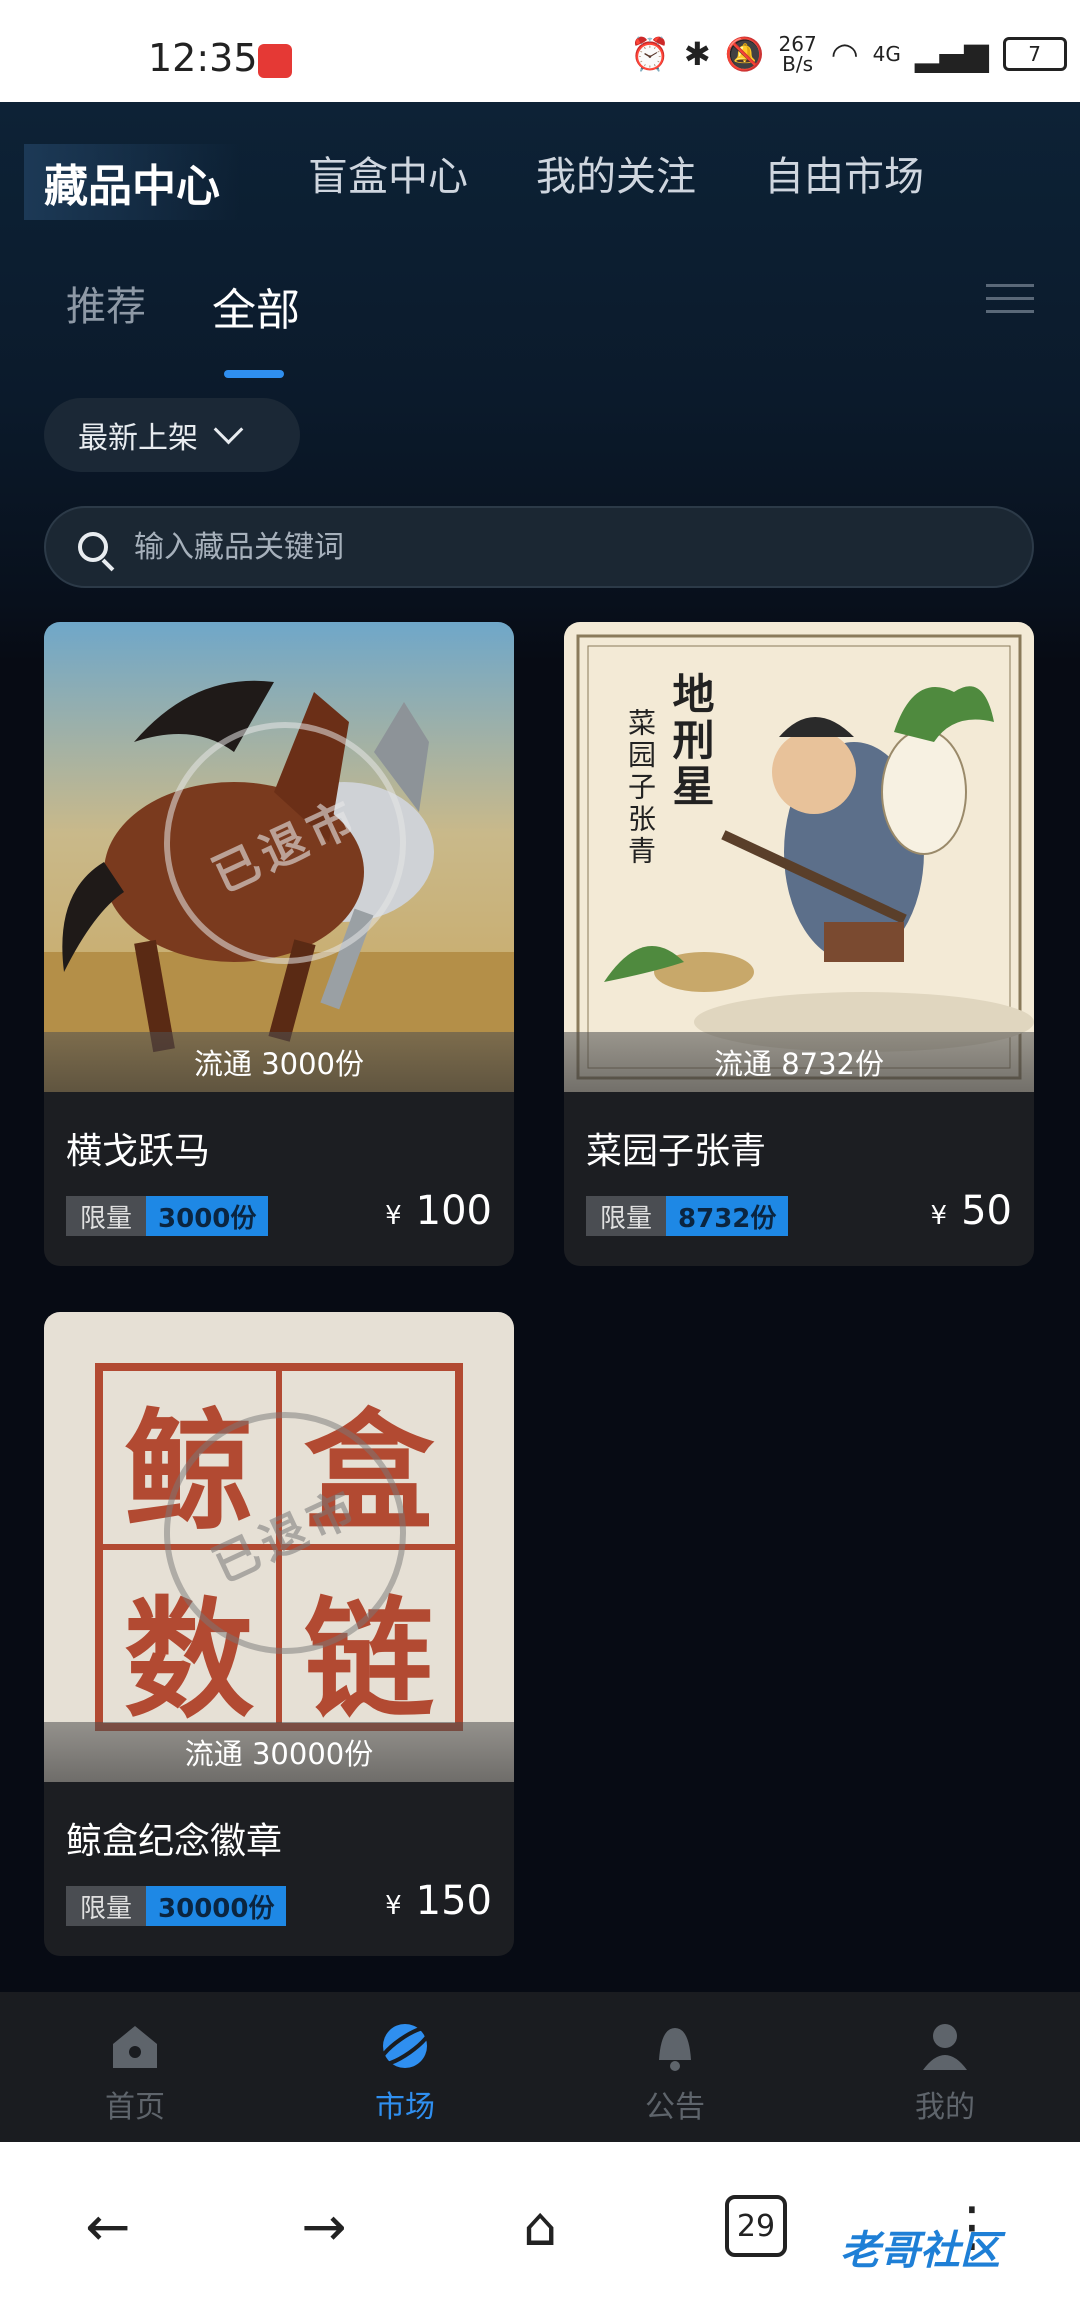 This screenshot has width=1080, height=2310. Describe the element at coordinates (797, 54) in the screenshot. I see `network-speed: 267 B/s` at that location.